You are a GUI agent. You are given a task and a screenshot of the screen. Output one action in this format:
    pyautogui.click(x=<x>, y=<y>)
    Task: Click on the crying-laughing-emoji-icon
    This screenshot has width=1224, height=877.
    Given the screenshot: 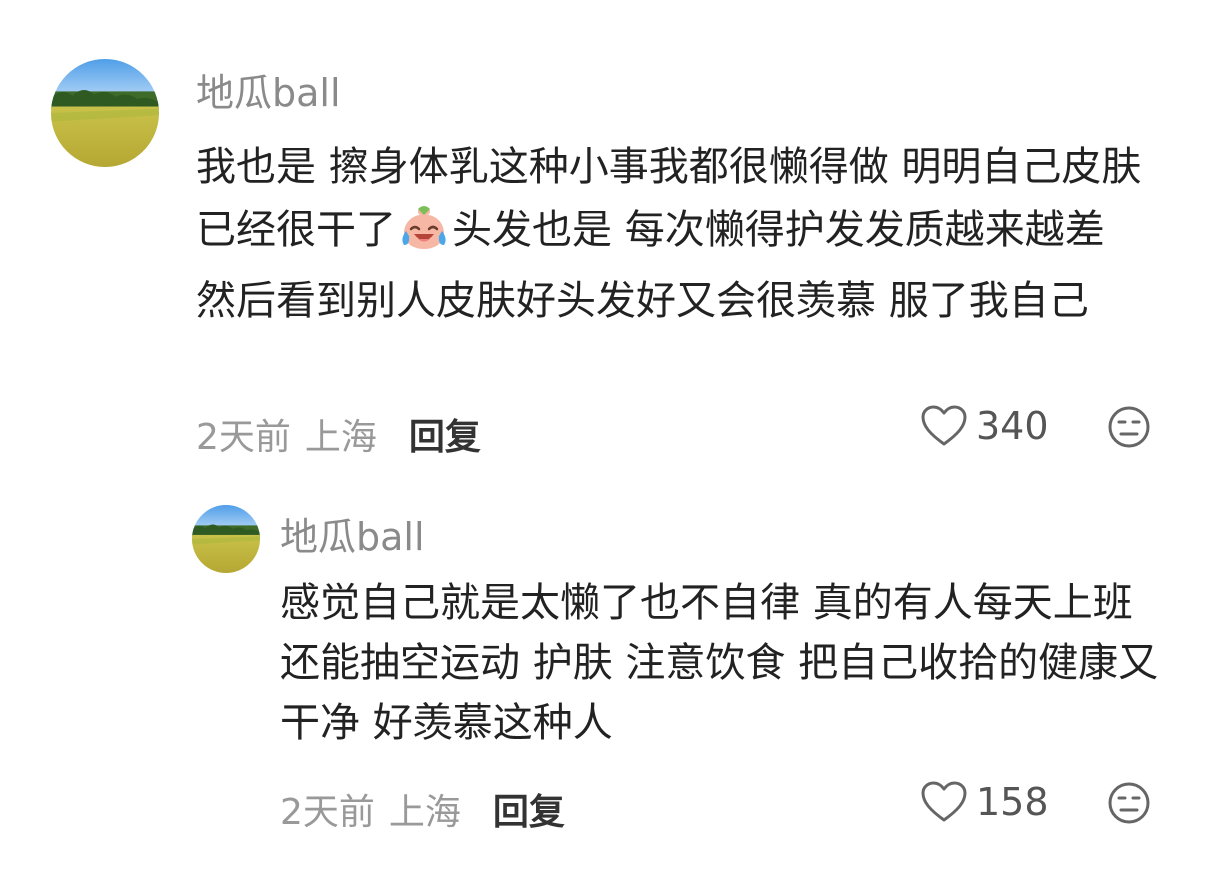 What is the action you would take?
    pyautogui.click(x=424, y=236)
    